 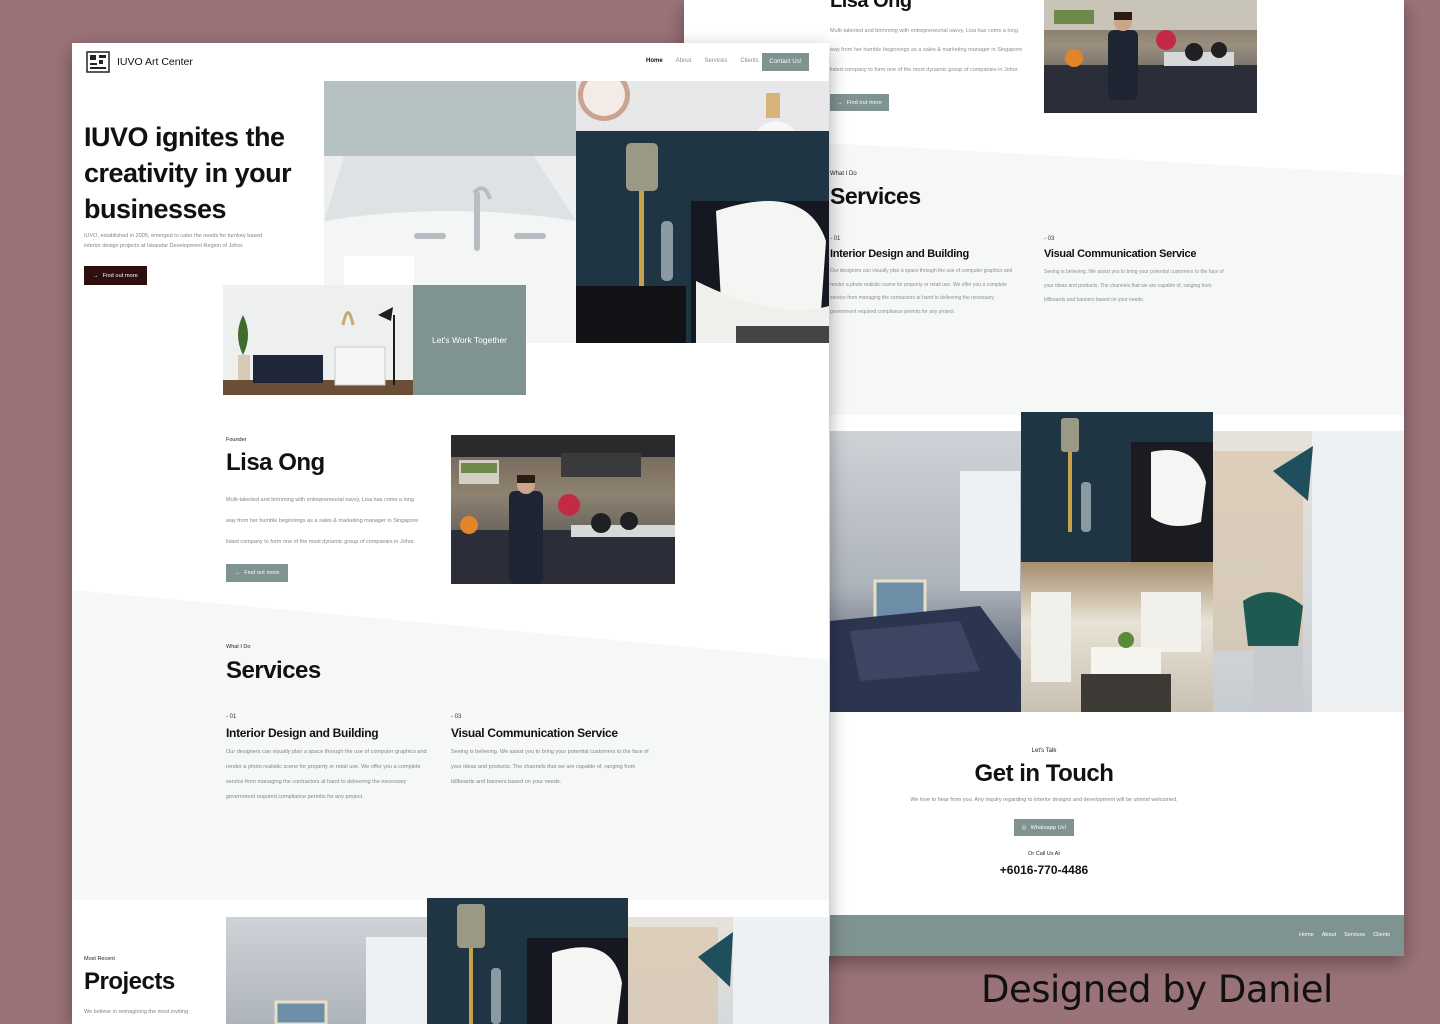 What do you see at coordinates (684, 61) in the screenshot?
I see `nav-about: About` at bounding box center [684, 61].